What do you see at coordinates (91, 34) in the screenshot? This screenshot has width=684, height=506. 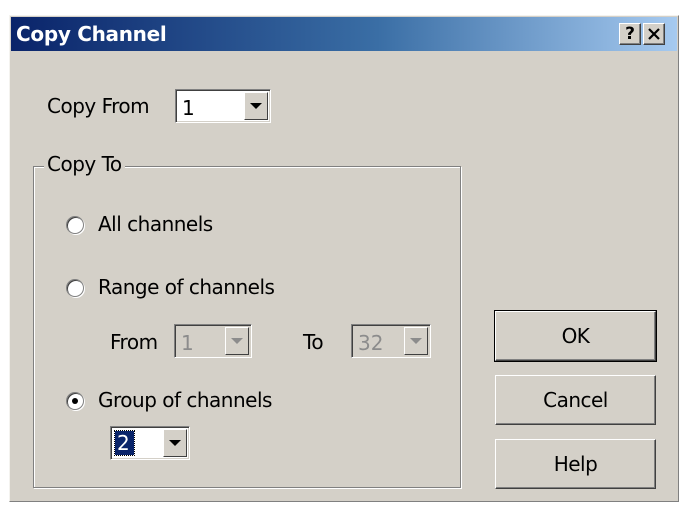 I see `window-title: Copy Channel` at bounding box center [91, 34].